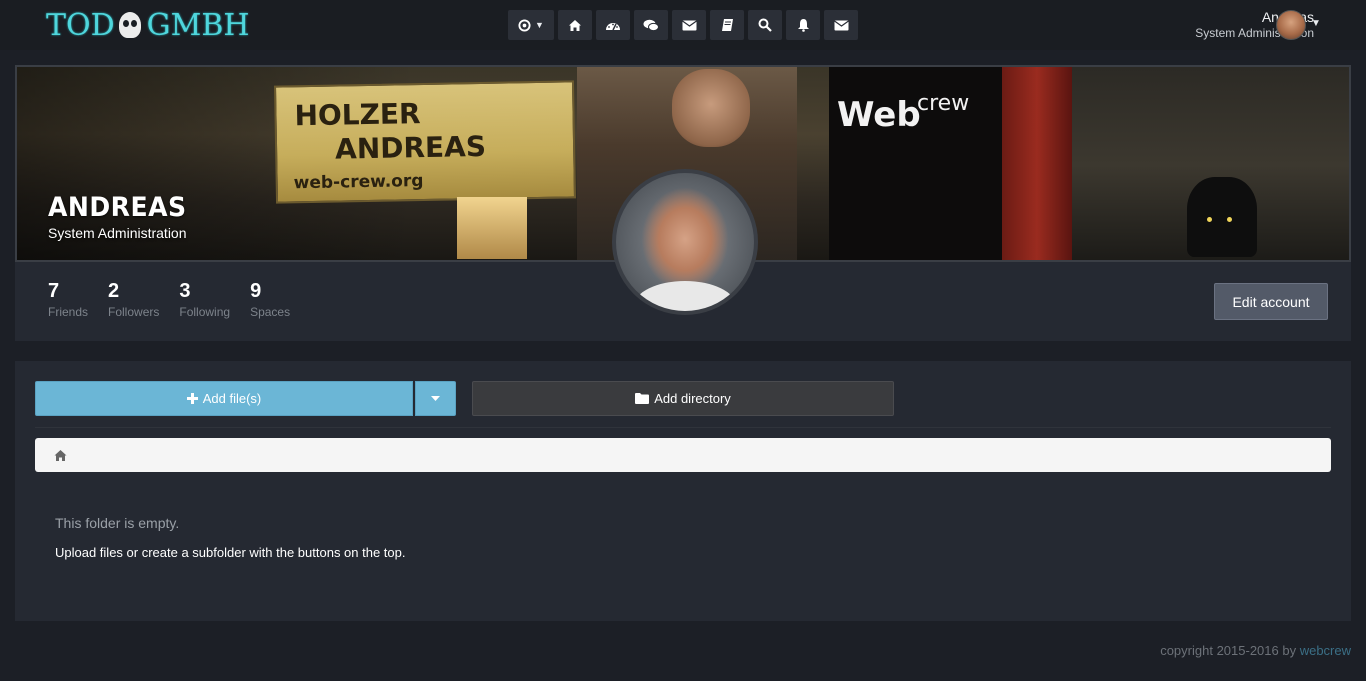 Image resolution: width=1366 pixels, height=681 pixels. What do you see at coordinates (692, 398) in the screenshot?
I see `add-directory-label: Add directory` at bounding box center [692, 398].